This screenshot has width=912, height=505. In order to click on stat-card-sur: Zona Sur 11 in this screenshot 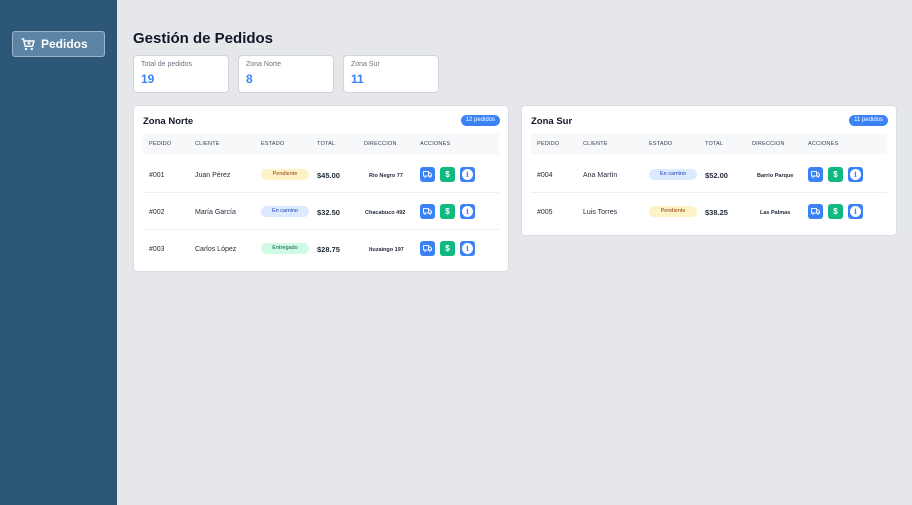, I will do `click(391, 74)`.